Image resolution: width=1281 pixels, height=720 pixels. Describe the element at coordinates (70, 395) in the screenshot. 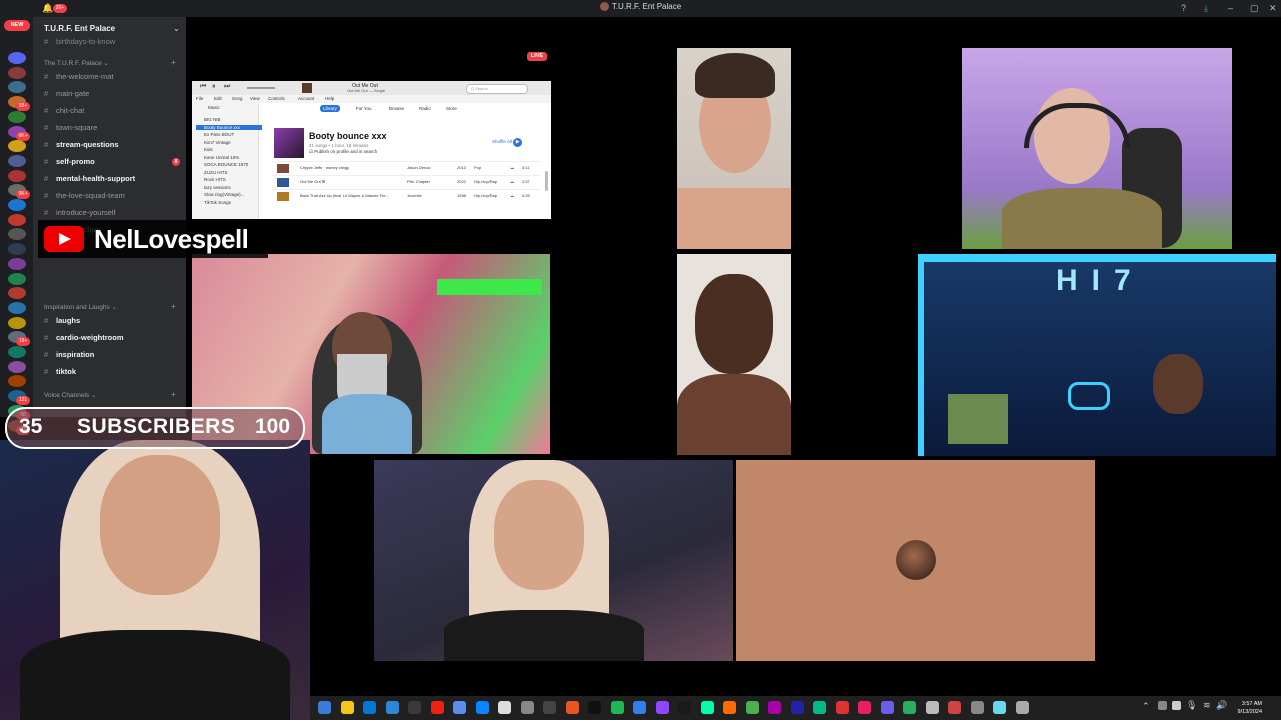

I see `category-voice-channels: Voice Channels ⌄` at that location.